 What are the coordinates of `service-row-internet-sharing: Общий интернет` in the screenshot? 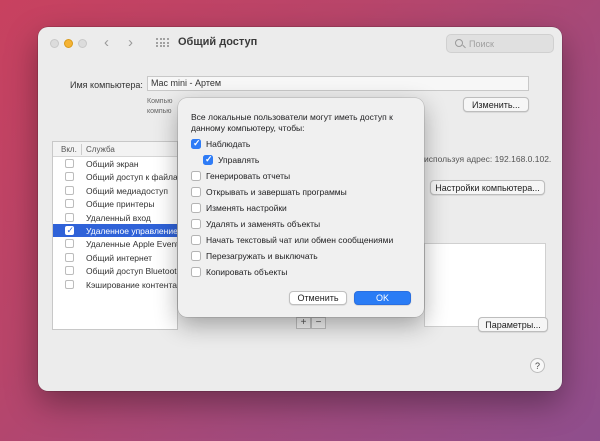 It's located at (115, 257).